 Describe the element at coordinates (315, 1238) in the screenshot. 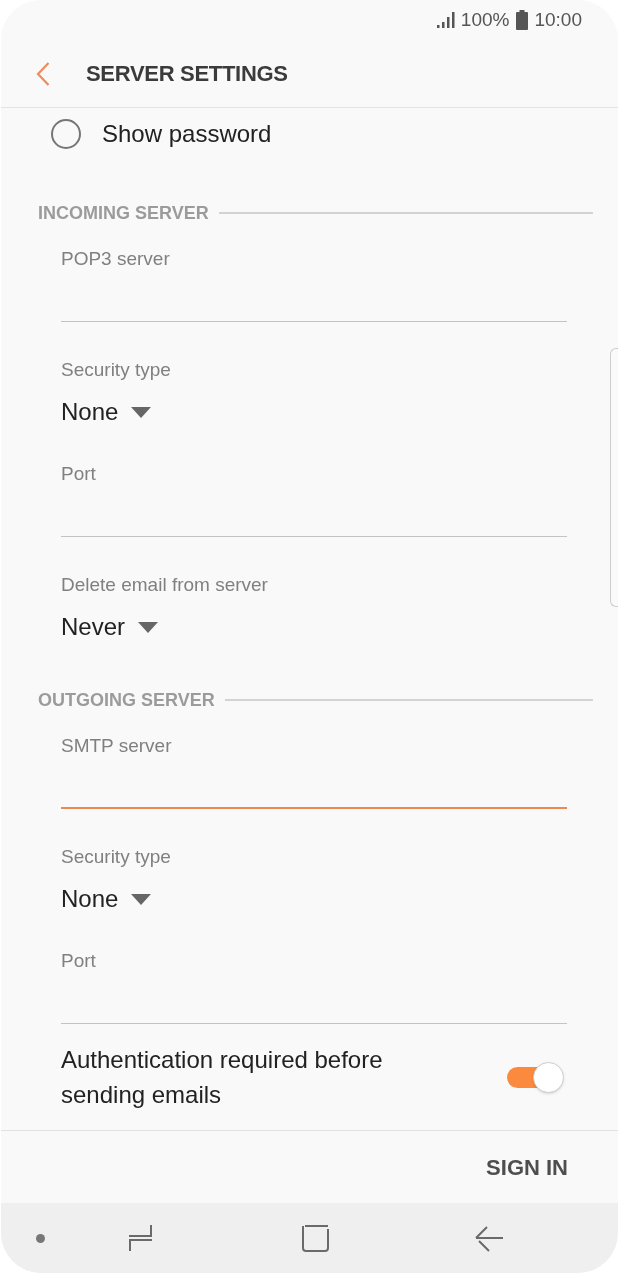

I see `home-icon` at that location.